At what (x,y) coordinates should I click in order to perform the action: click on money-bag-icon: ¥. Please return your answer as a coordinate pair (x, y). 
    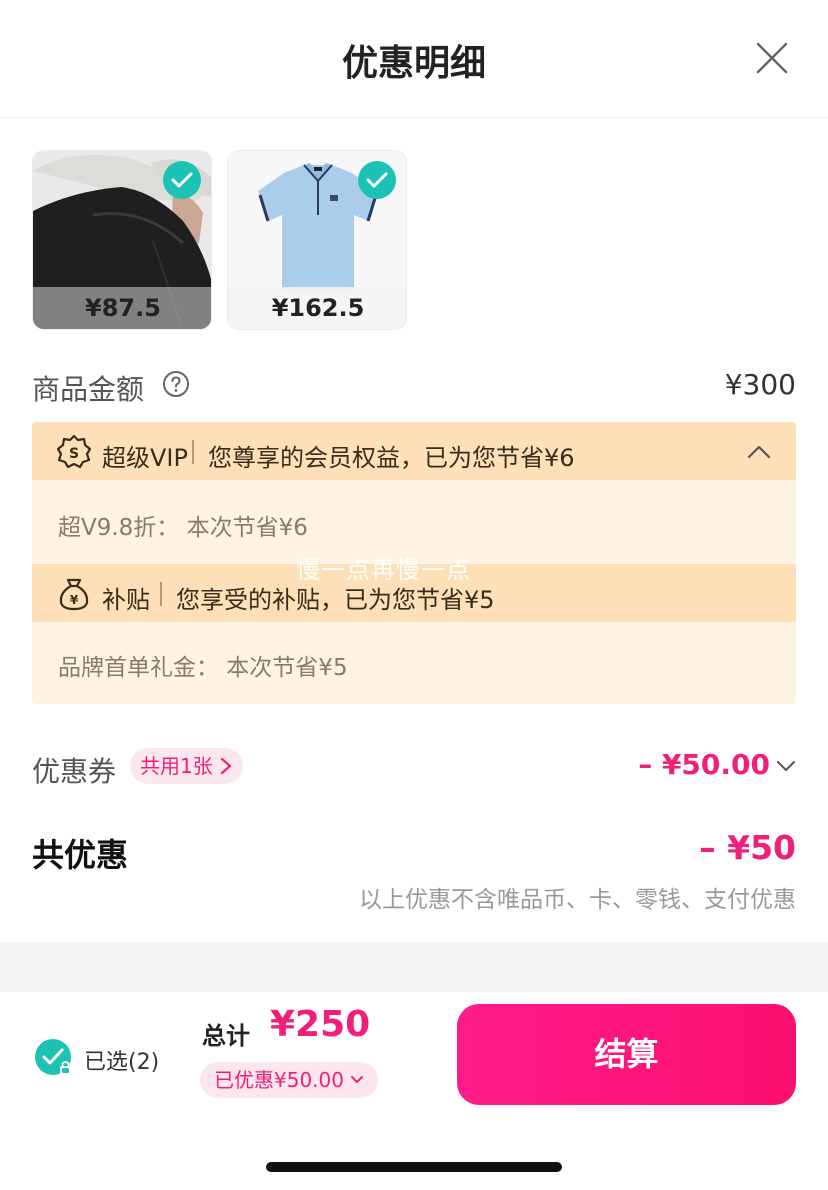
    Looking at the image, I should click on (74, 594).